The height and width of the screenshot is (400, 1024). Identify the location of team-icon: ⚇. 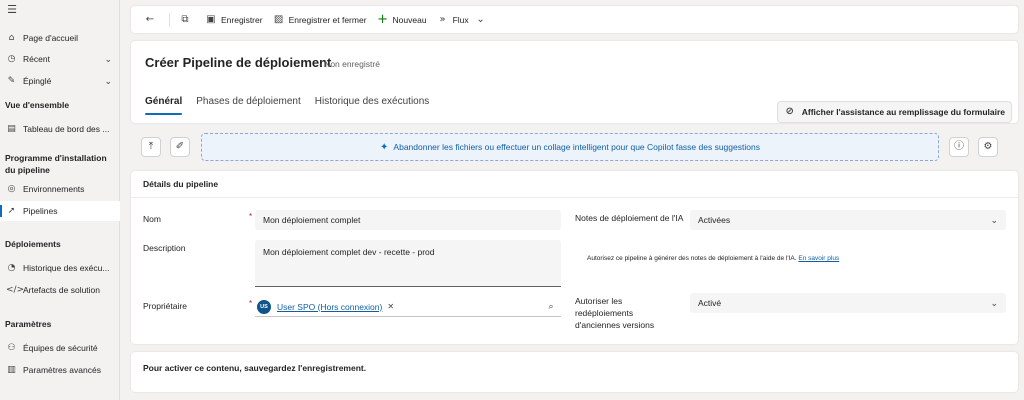
(11, 348).